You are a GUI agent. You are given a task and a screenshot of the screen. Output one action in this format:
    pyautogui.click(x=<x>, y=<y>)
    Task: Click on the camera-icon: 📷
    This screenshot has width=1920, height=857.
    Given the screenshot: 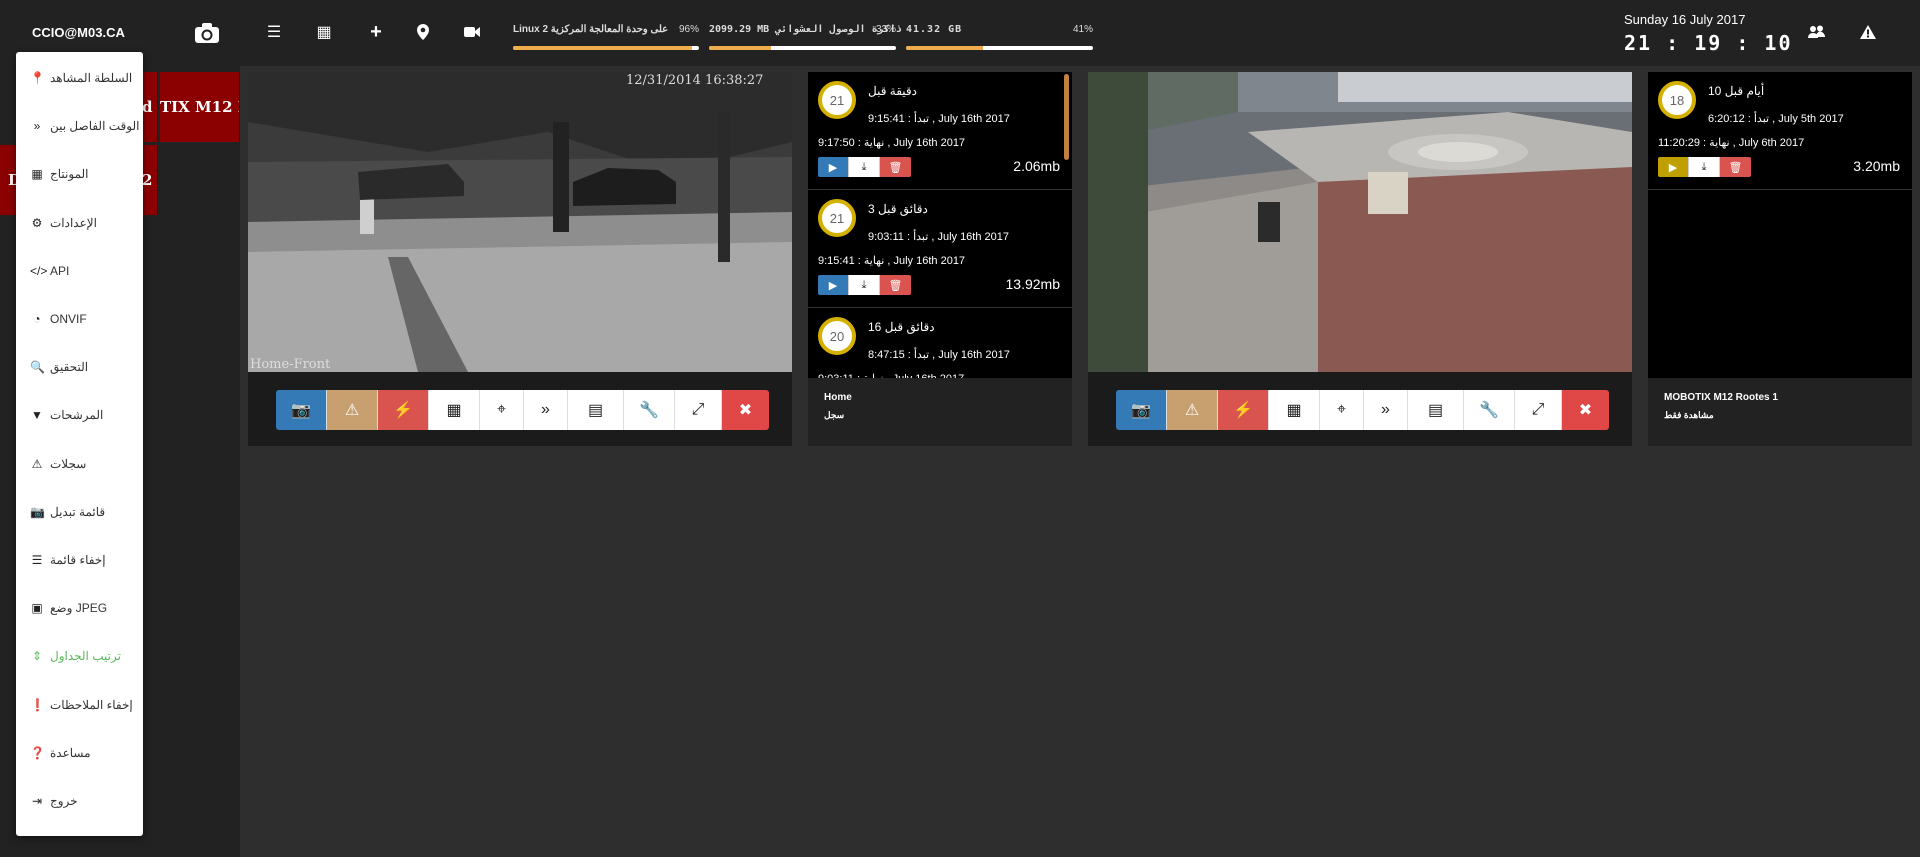 What is the action you would take?
    pyautogui.click(x=37, y=511)
    